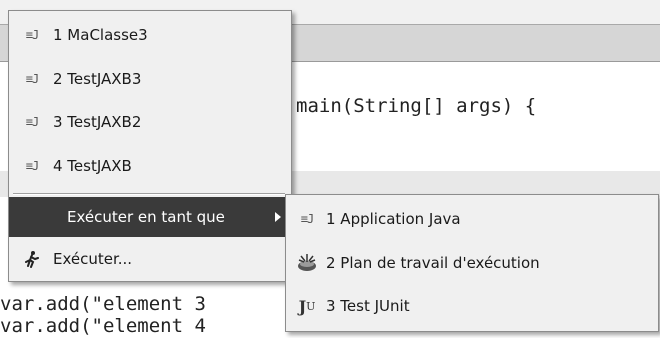 The width and height of the screenshot is (660, 338). Describe the element at coordinates (278, 217) in the screenshot. I see `submenu-arrow-icon` at that location.